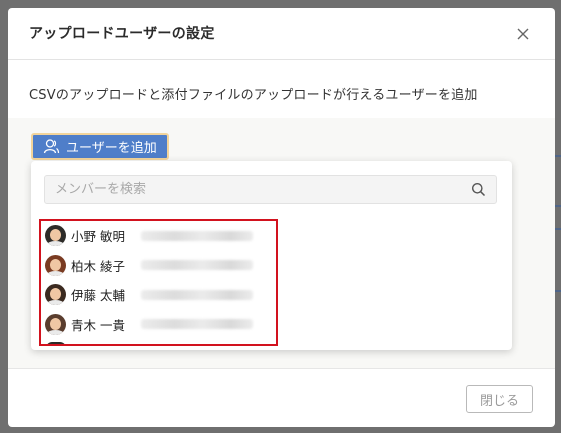 The height and width of the screenshot is (433, 561). I want to click on close-button, so click(523, 34).